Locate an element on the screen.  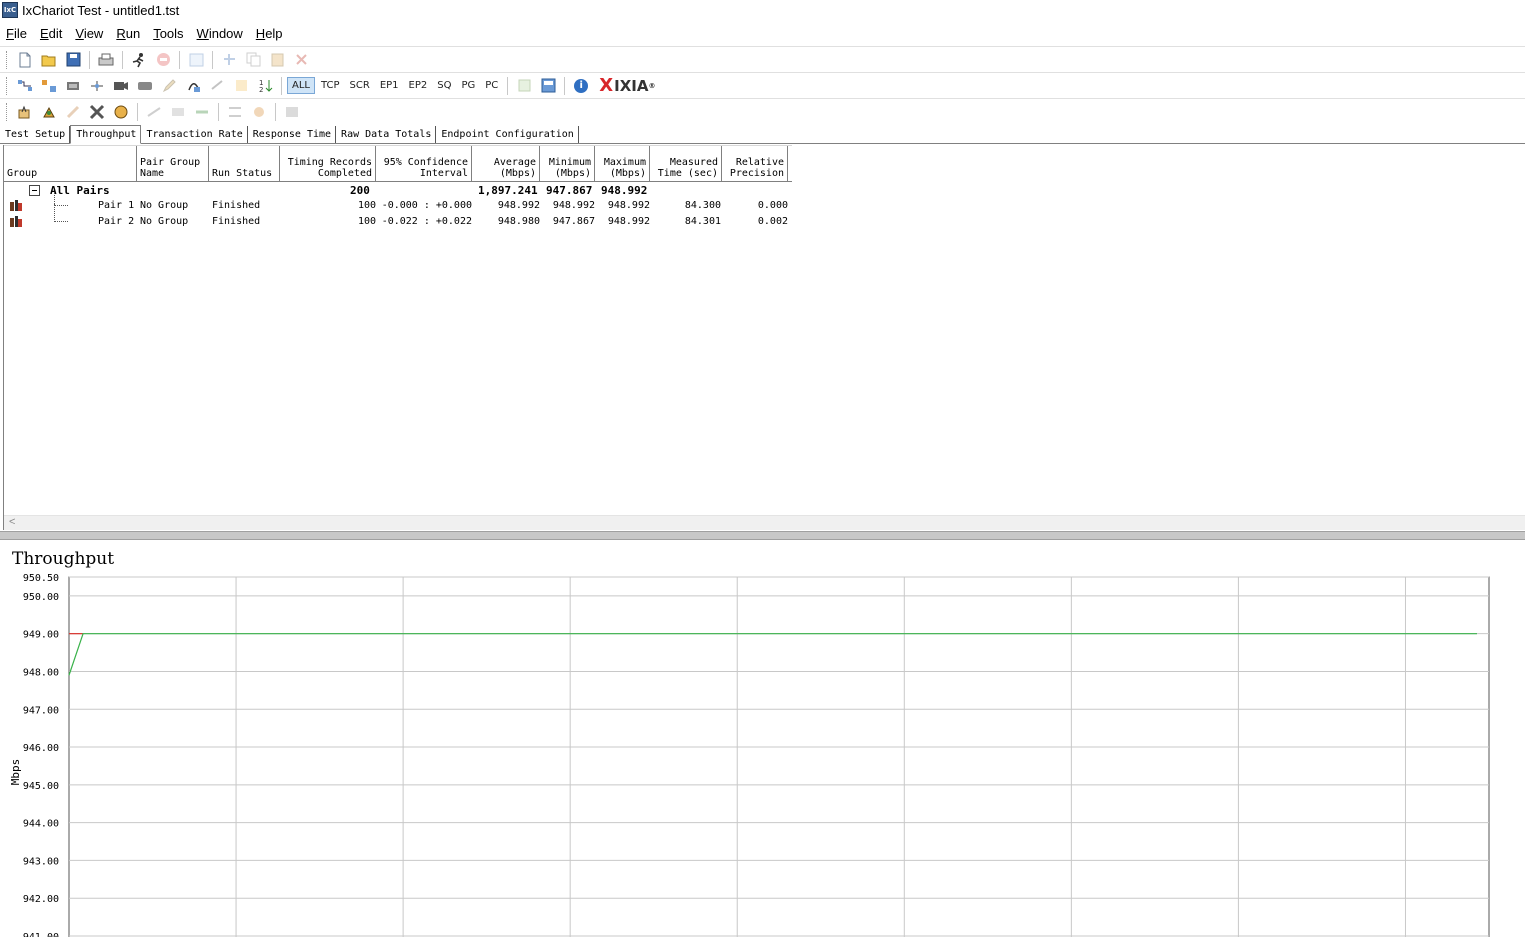
swap-button is located at coordinates (217, 86).